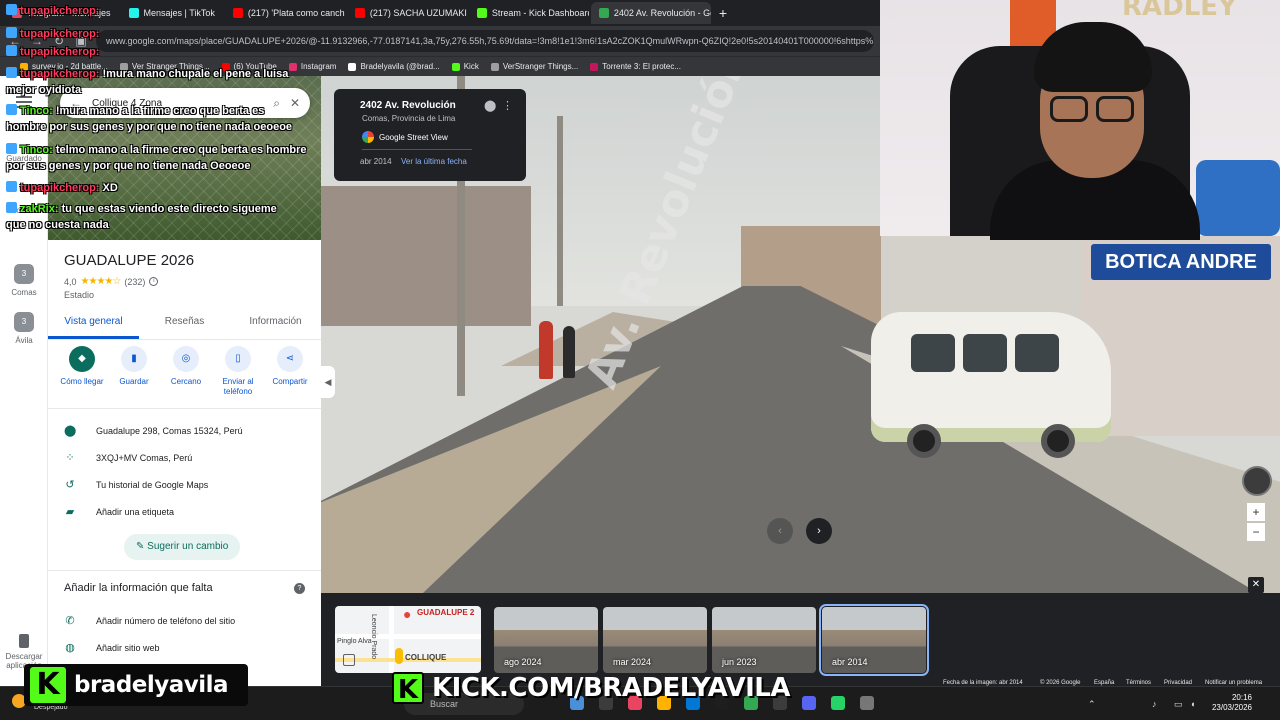 The height and width of the screenshot is (720, 1280). What do you see at coordinates (57, 225) in the screenshot?
I see `chat-text: que no cuesta nada` at bounding box center [57, 225].